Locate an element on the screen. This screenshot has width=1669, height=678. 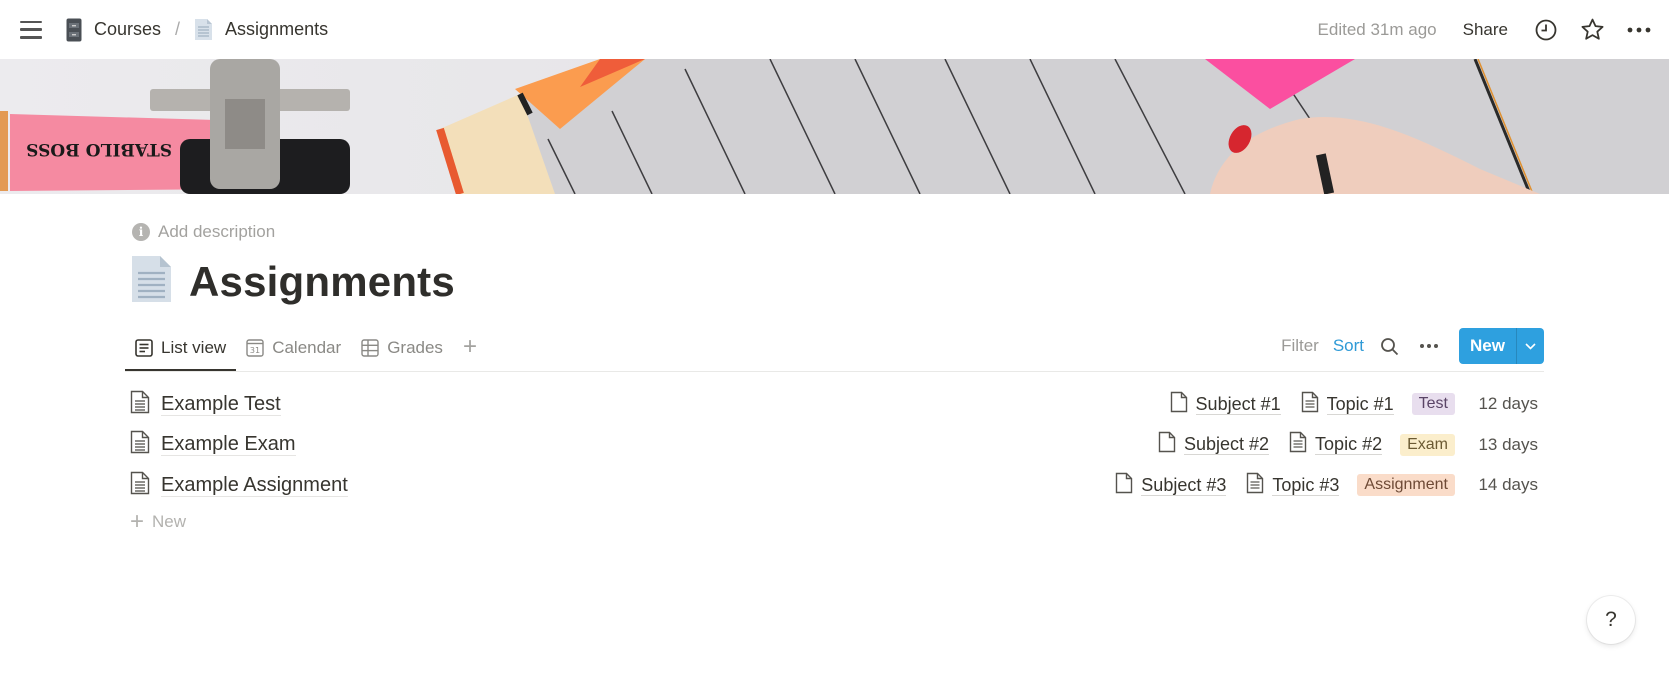
tab-calendar-label: Calendar is located at coordinates (307, 347).